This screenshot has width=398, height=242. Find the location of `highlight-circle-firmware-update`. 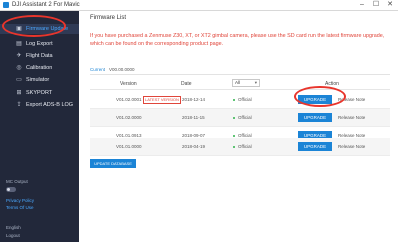

highlight-circle-firmware-update is located at coordinates (34, 26).